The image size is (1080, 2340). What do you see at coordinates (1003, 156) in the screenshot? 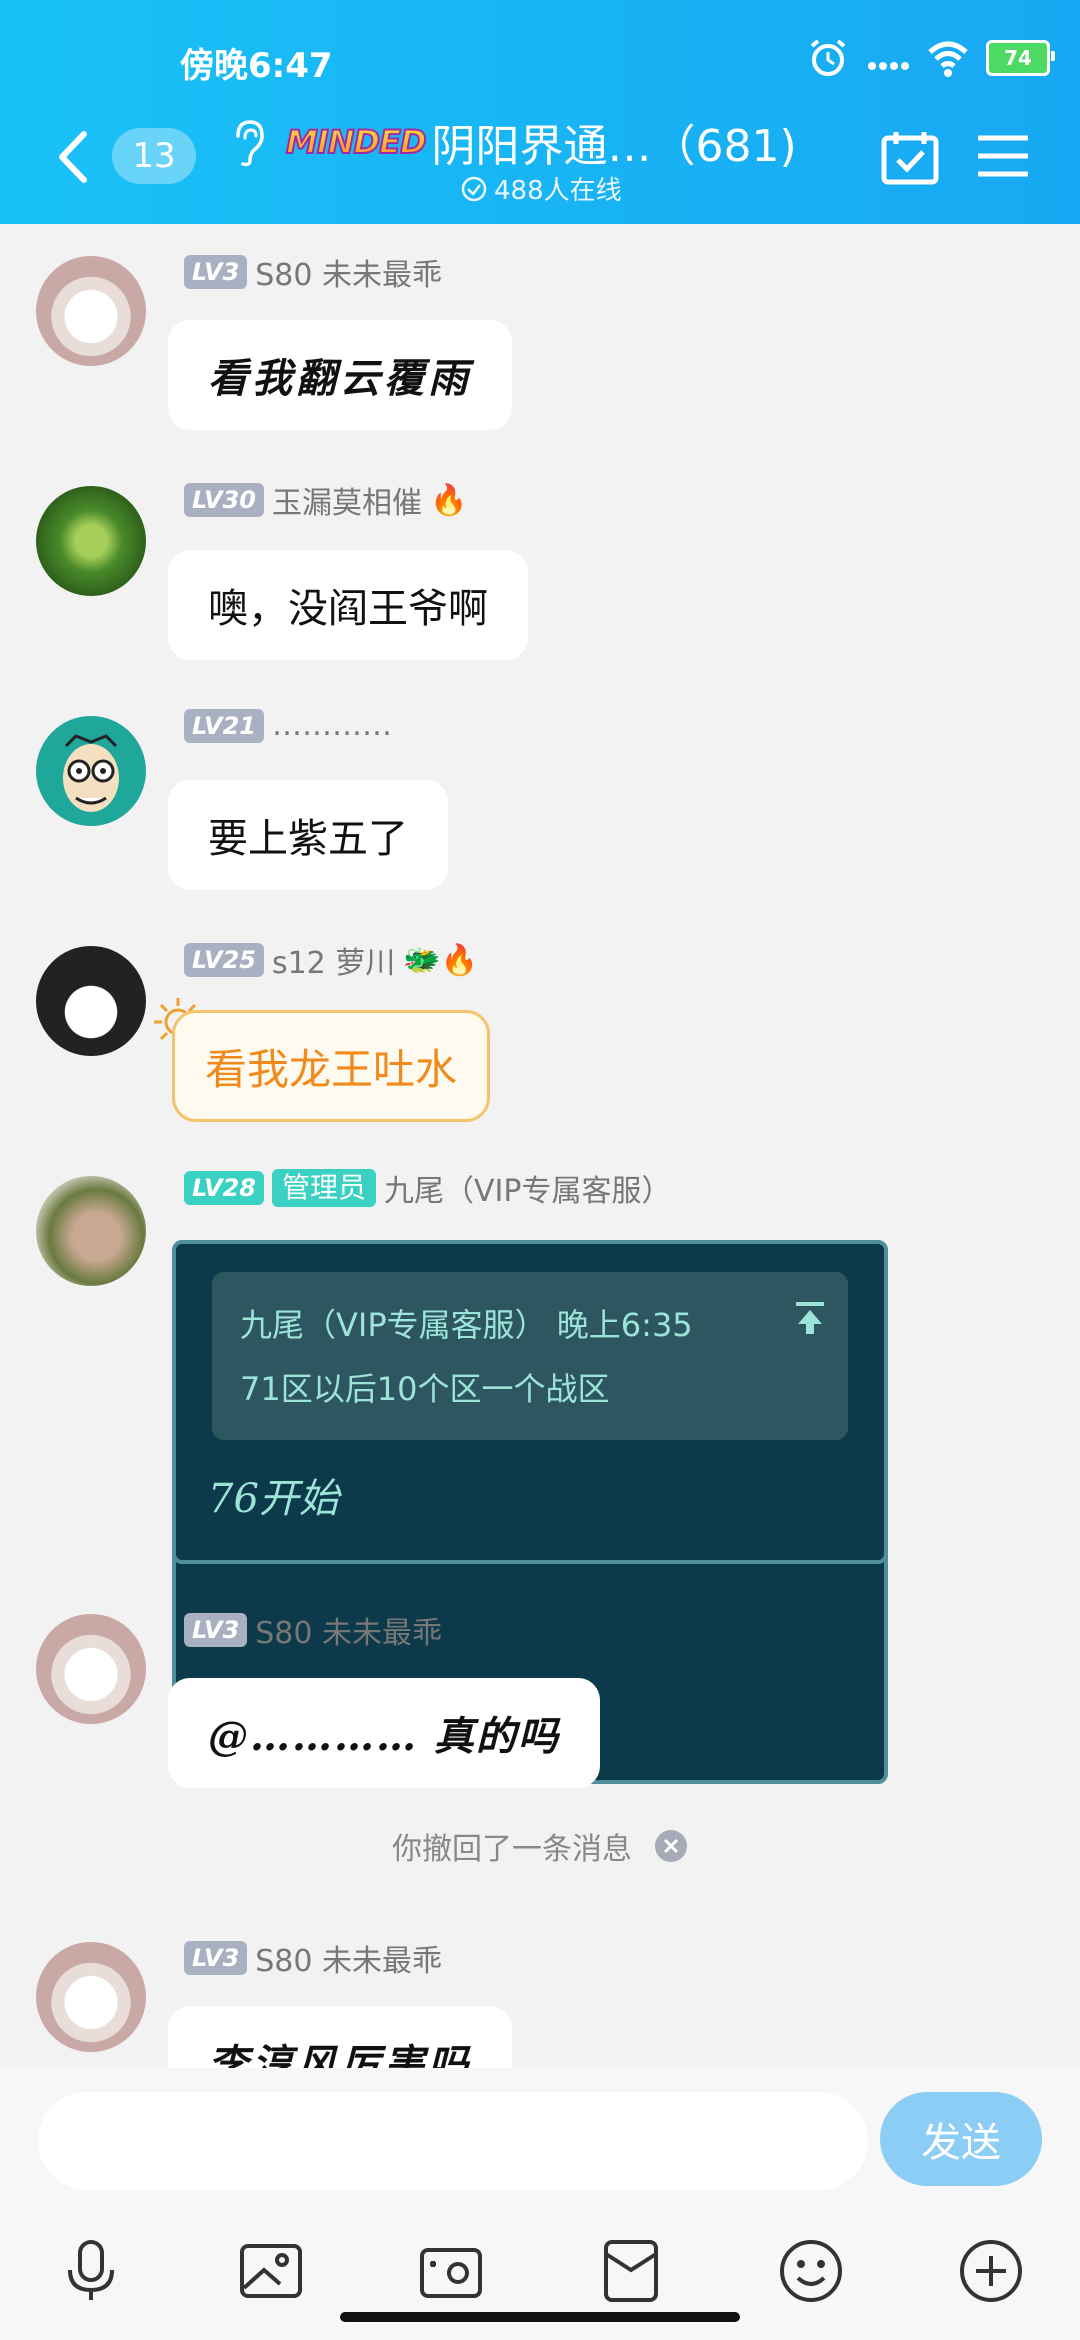
I see `menu-button` at bounding box center [1003, 156].